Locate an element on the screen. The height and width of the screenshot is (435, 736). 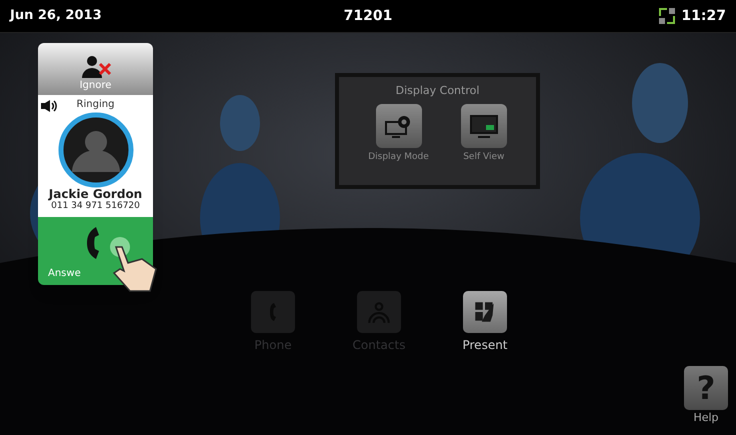
avatar-icon is located at coordinates (96, 150).